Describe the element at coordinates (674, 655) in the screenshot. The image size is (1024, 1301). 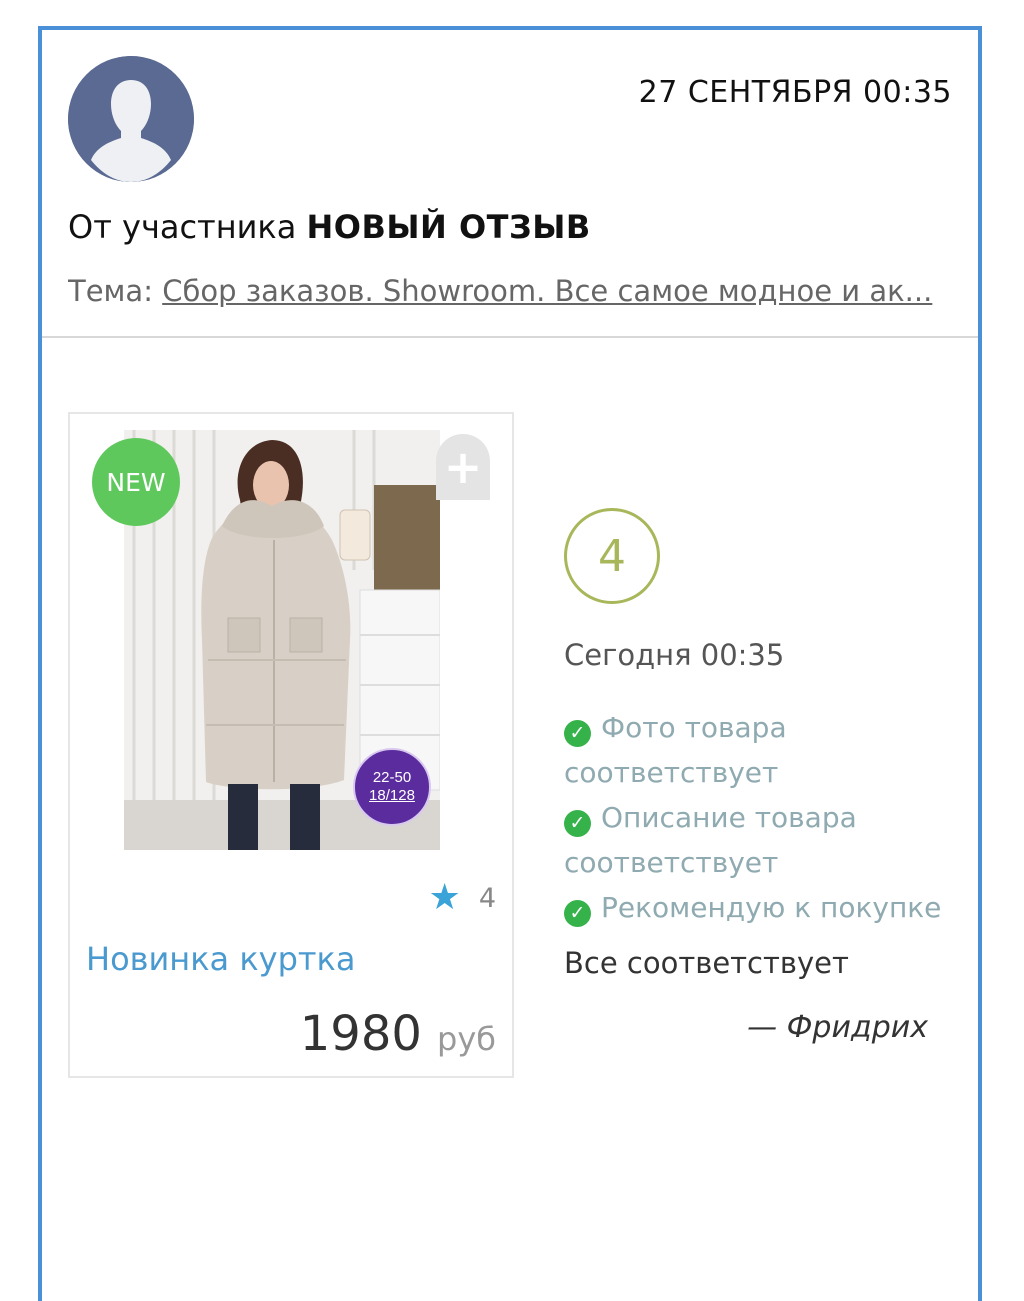
I see `review-time: Сегодня 00:35` at that location.